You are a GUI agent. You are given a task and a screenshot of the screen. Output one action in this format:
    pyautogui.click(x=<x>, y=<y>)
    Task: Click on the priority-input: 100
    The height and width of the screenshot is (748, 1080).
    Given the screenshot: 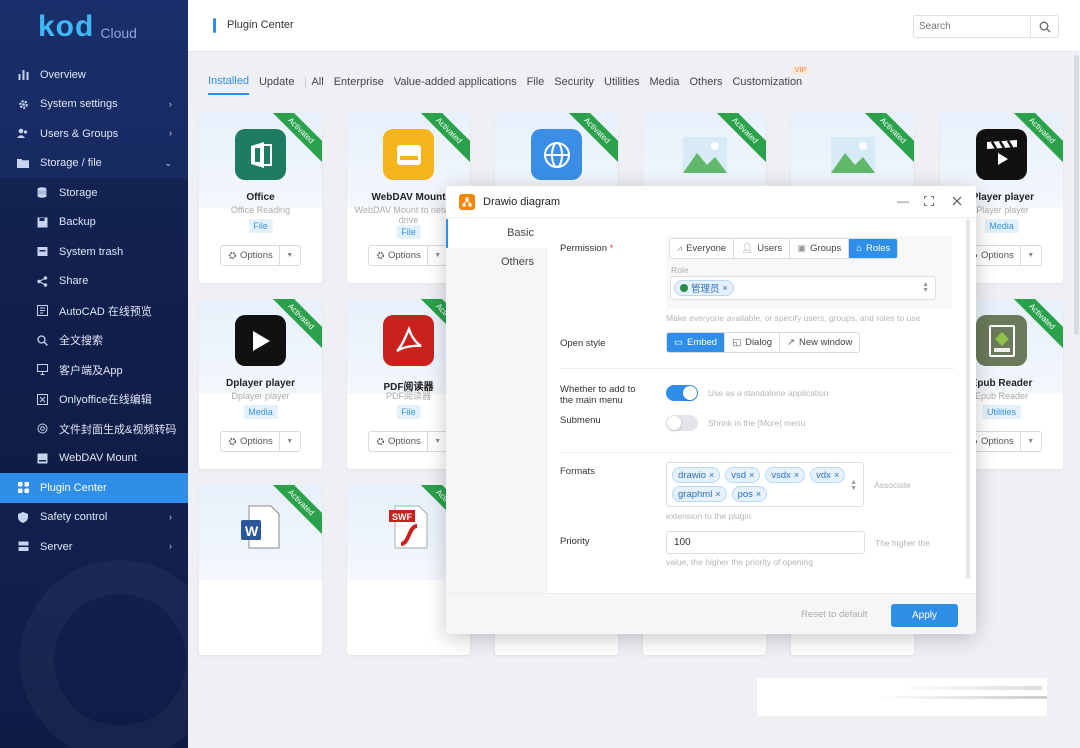 What is the action you would take?
    pyautogui.click(x=765, y=542)
    